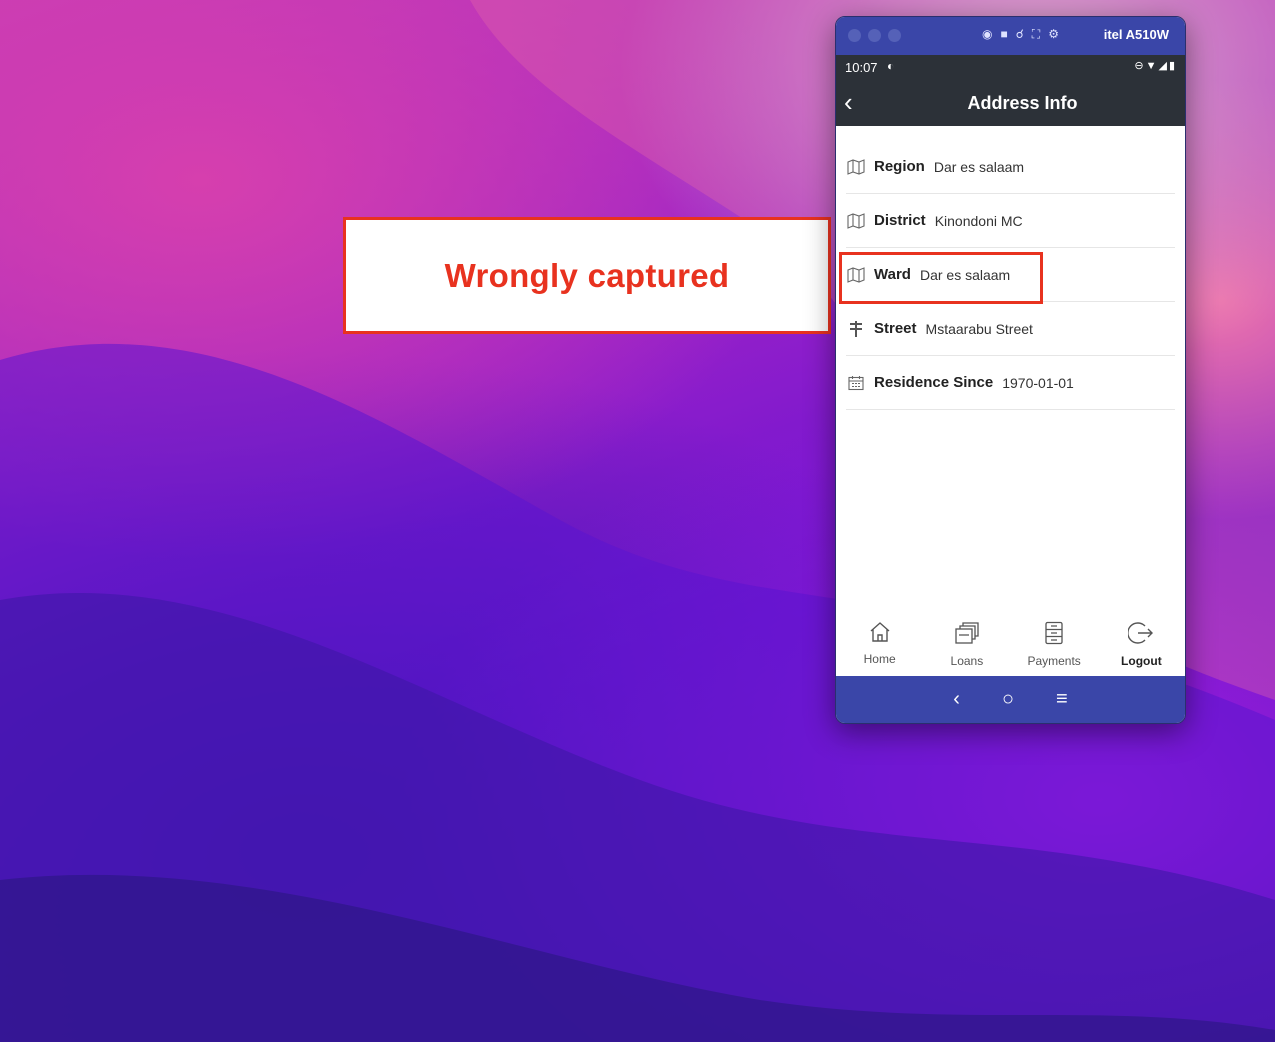 This screenshot has height=1042, width=1275. Describe the element at coordinates (967, 635) in the screenshot. I see `loans-icon` at that location.